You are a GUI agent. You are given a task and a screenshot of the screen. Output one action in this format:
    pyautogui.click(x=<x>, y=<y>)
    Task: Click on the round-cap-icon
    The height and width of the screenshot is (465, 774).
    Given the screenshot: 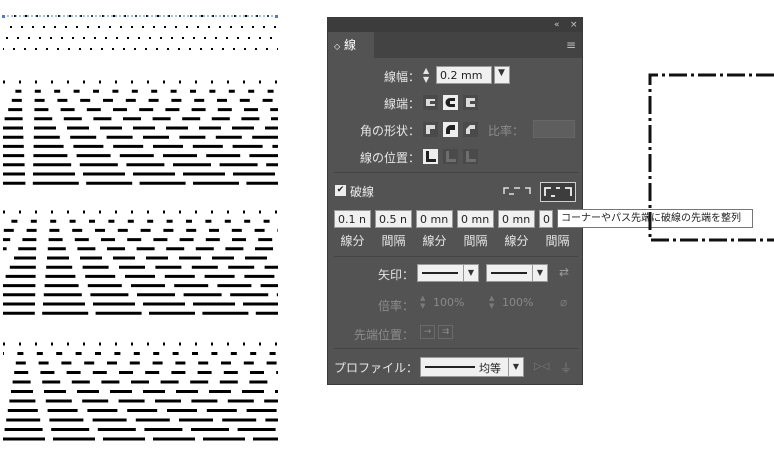 What is the action you would take?
    pyautogui.click(x=450, y=102)
    